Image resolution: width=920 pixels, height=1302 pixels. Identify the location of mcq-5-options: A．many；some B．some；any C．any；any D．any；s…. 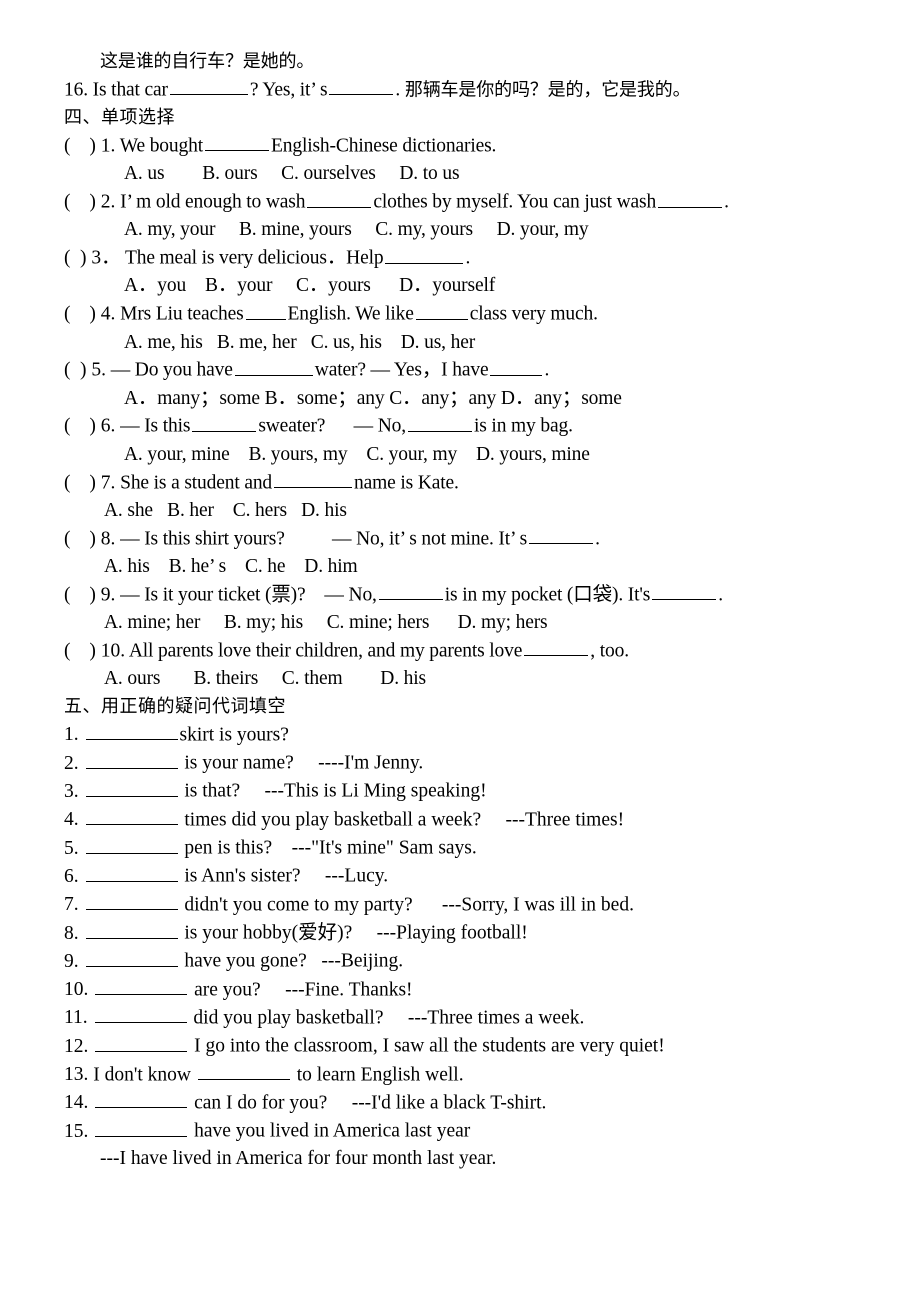
(482, 399).